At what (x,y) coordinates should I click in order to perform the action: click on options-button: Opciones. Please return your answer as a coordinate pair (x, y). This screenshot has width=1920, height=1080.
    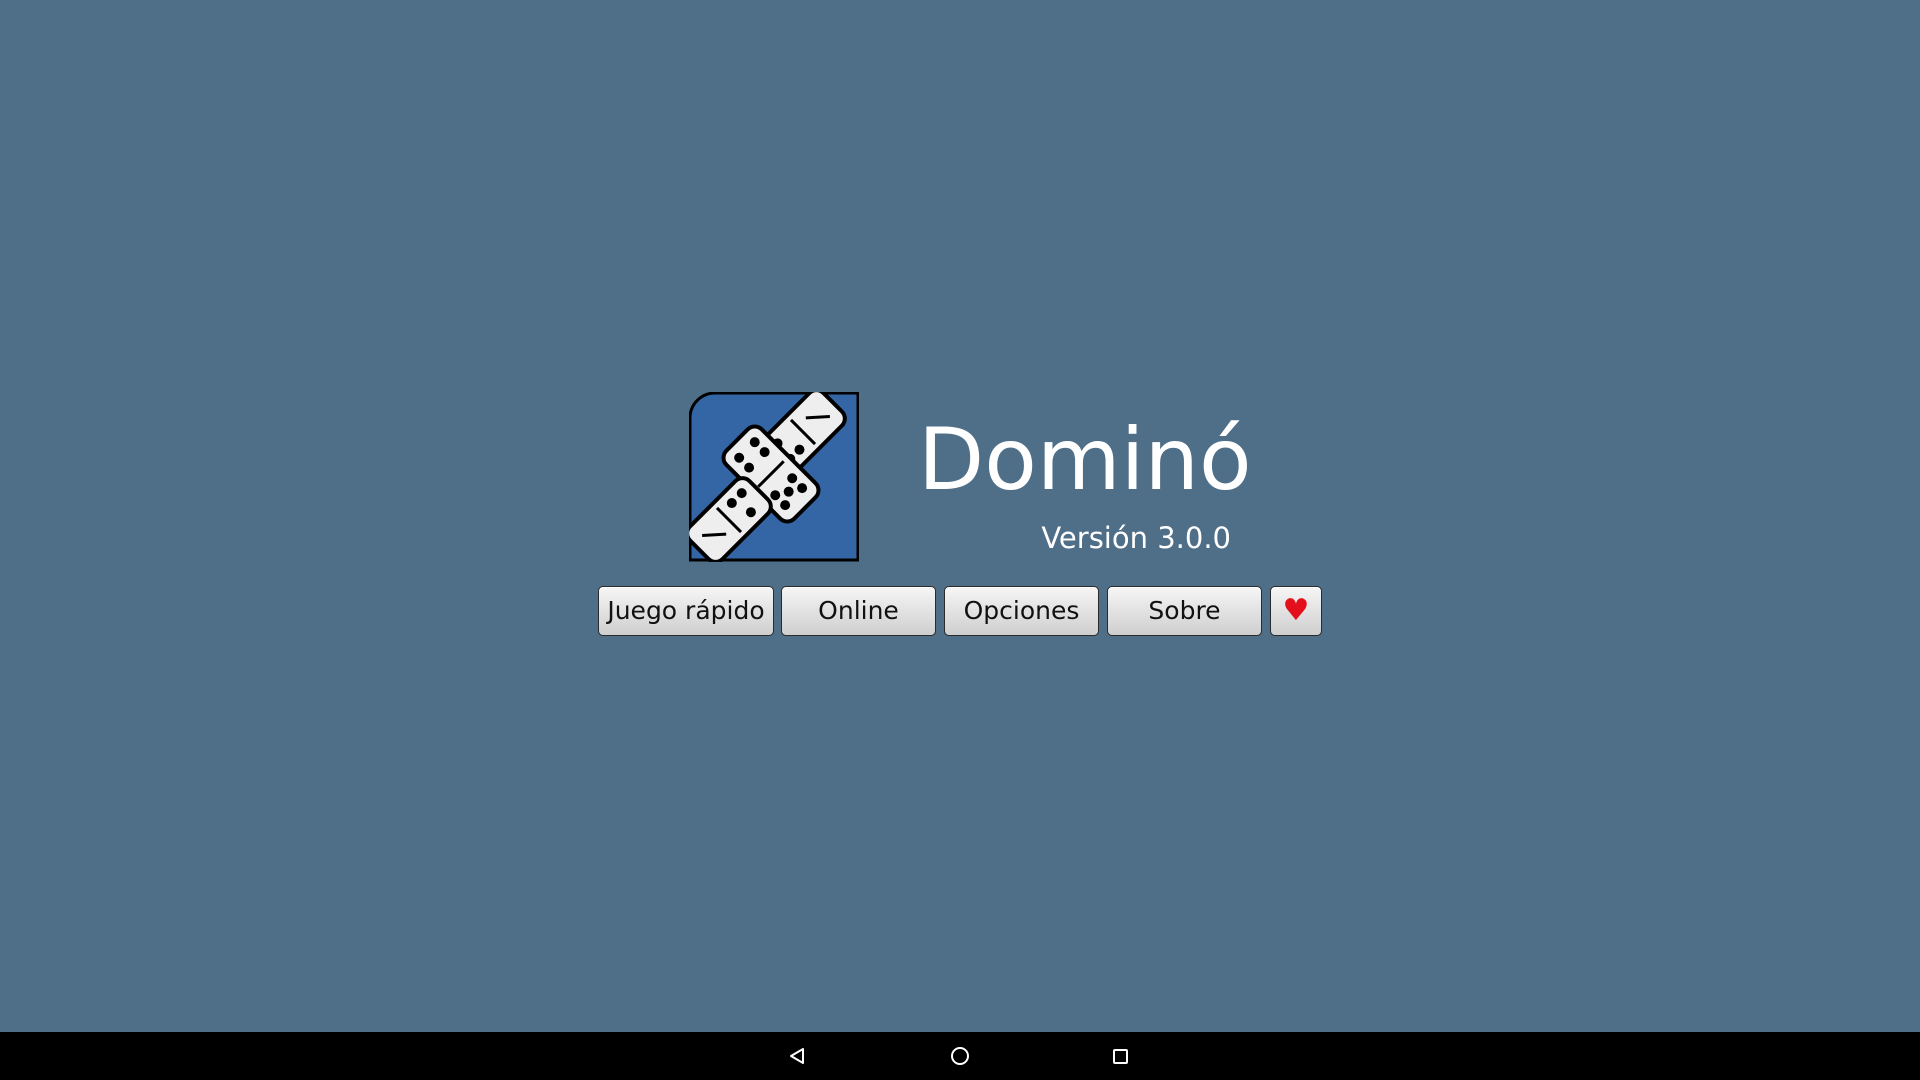
    Looking at the image, I should click on (1021, 611).